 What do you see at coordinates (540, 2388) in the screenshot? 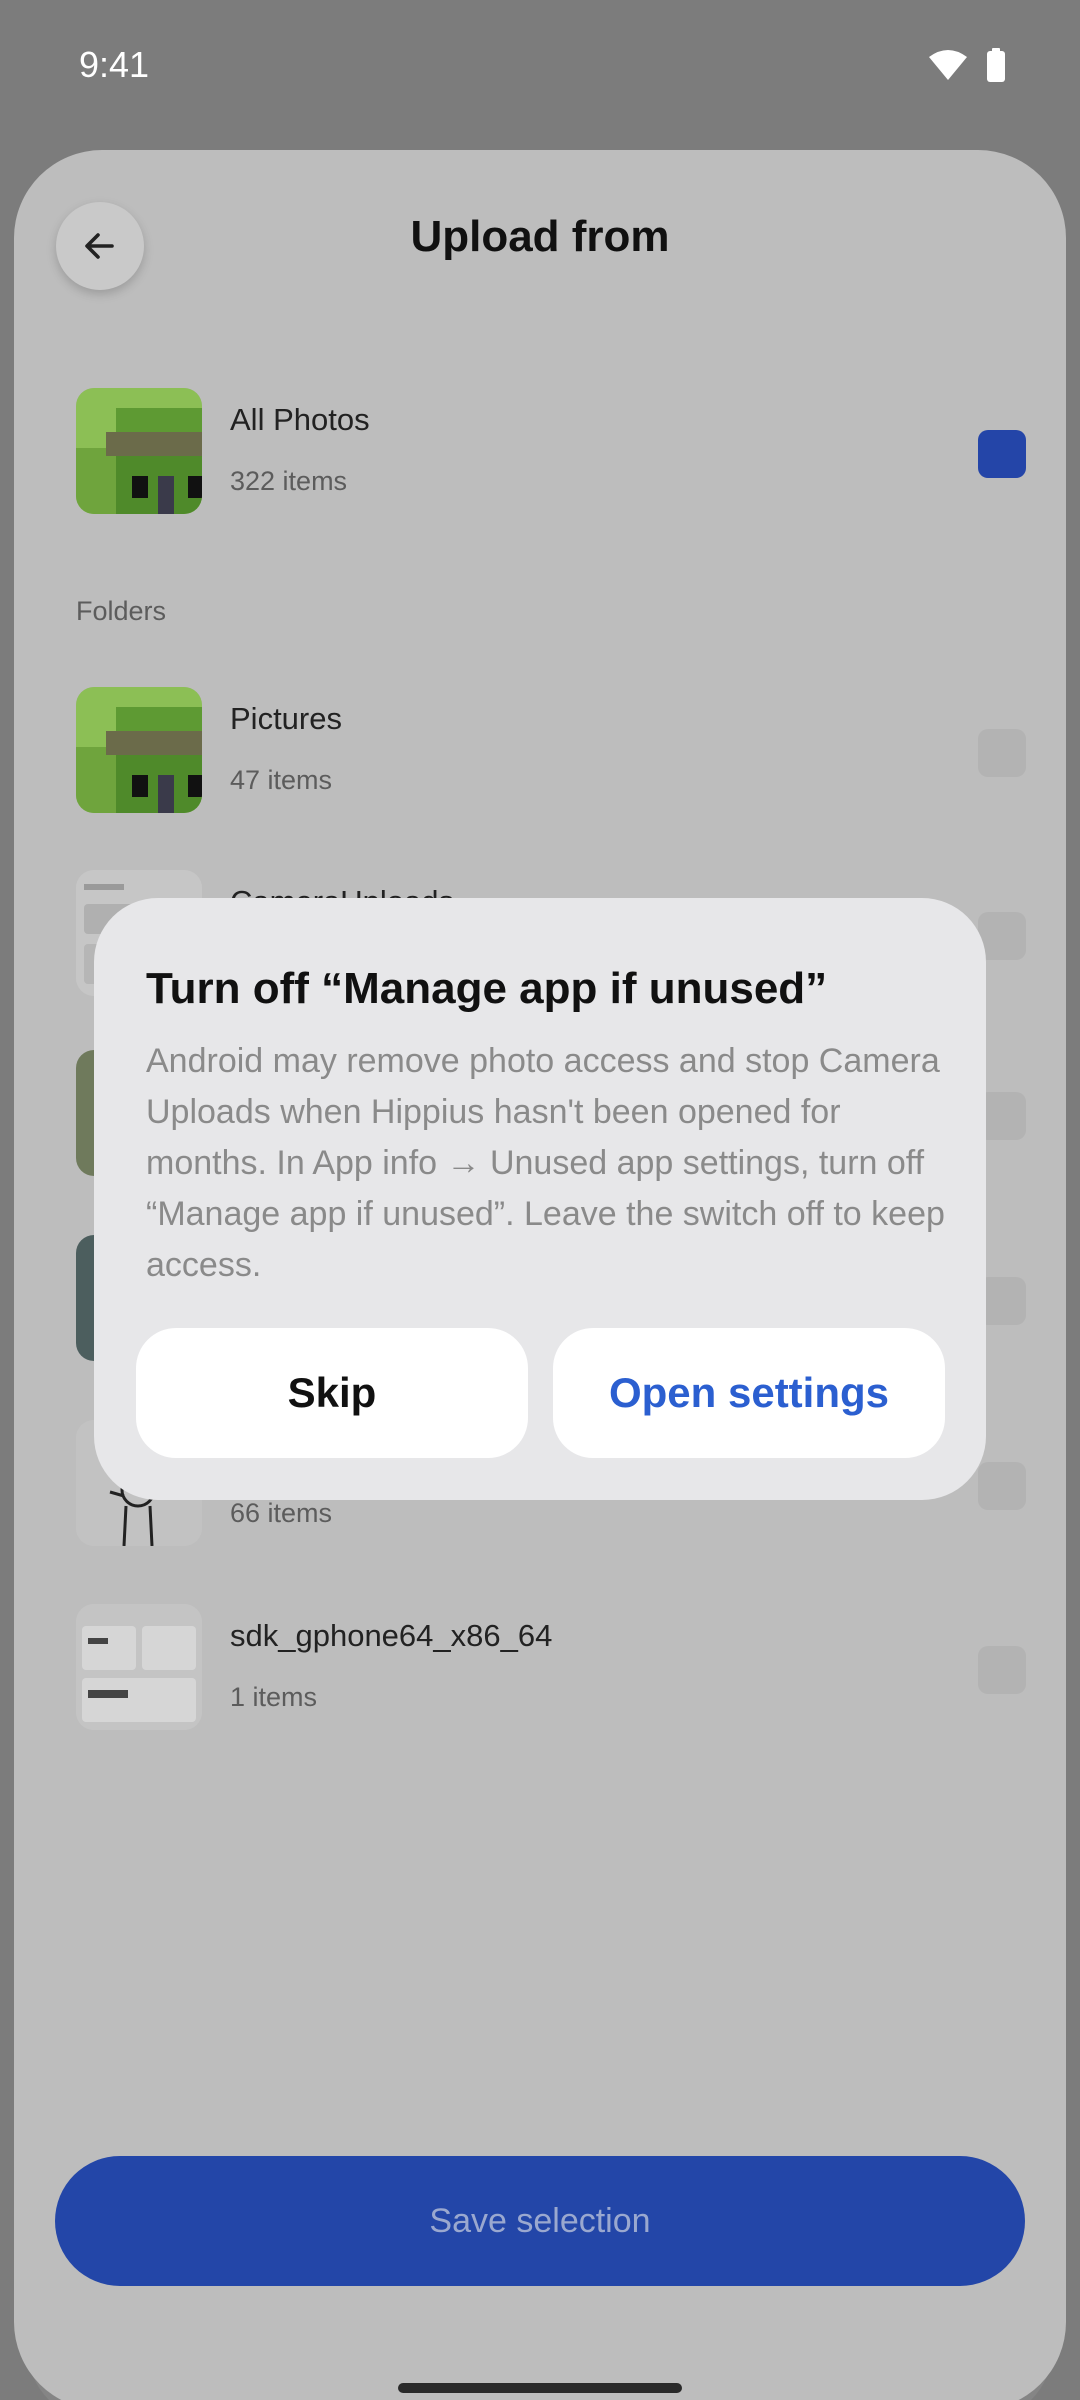
I see `home-indicator` at bounding box center [540, 2388].